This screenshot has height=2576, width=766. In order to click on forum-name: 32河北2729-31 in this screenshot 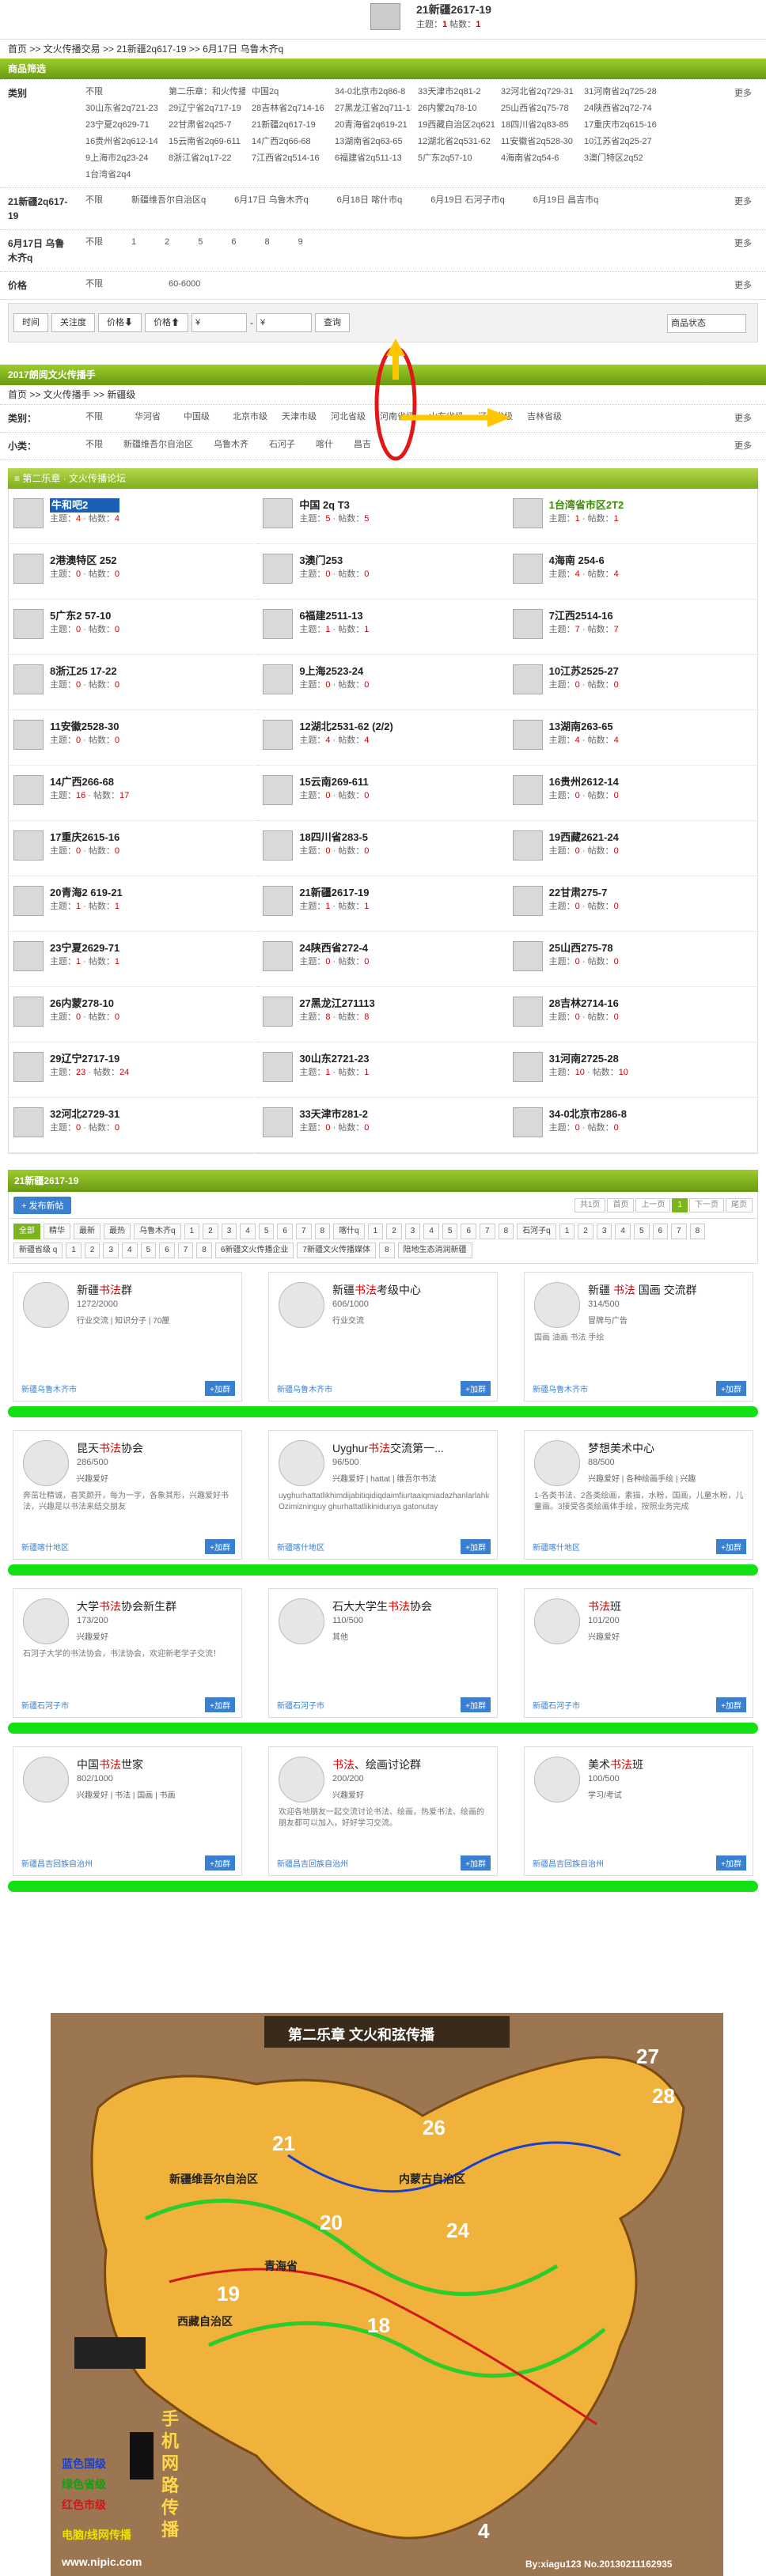, I will do `click(84, 1115)`.